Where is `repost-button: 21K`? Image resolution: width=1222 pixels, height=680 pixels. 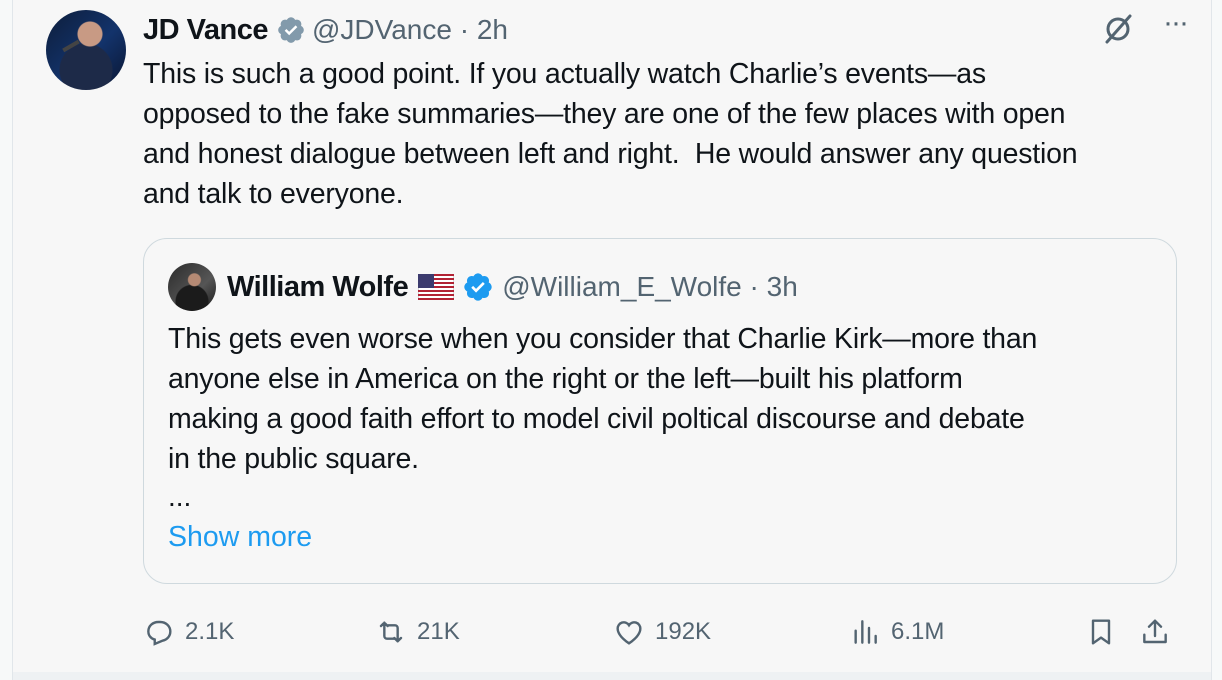
repost-button: 21K is located at coordinates (417, 632).